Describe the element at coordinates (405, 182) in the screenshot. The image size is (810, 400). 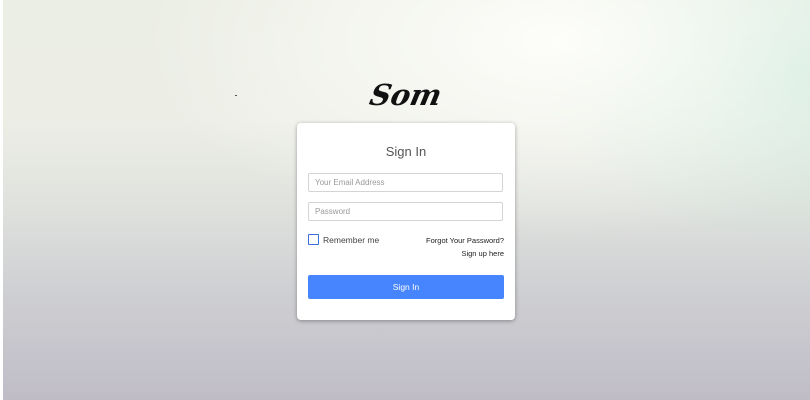
I see `email-field` at that location.